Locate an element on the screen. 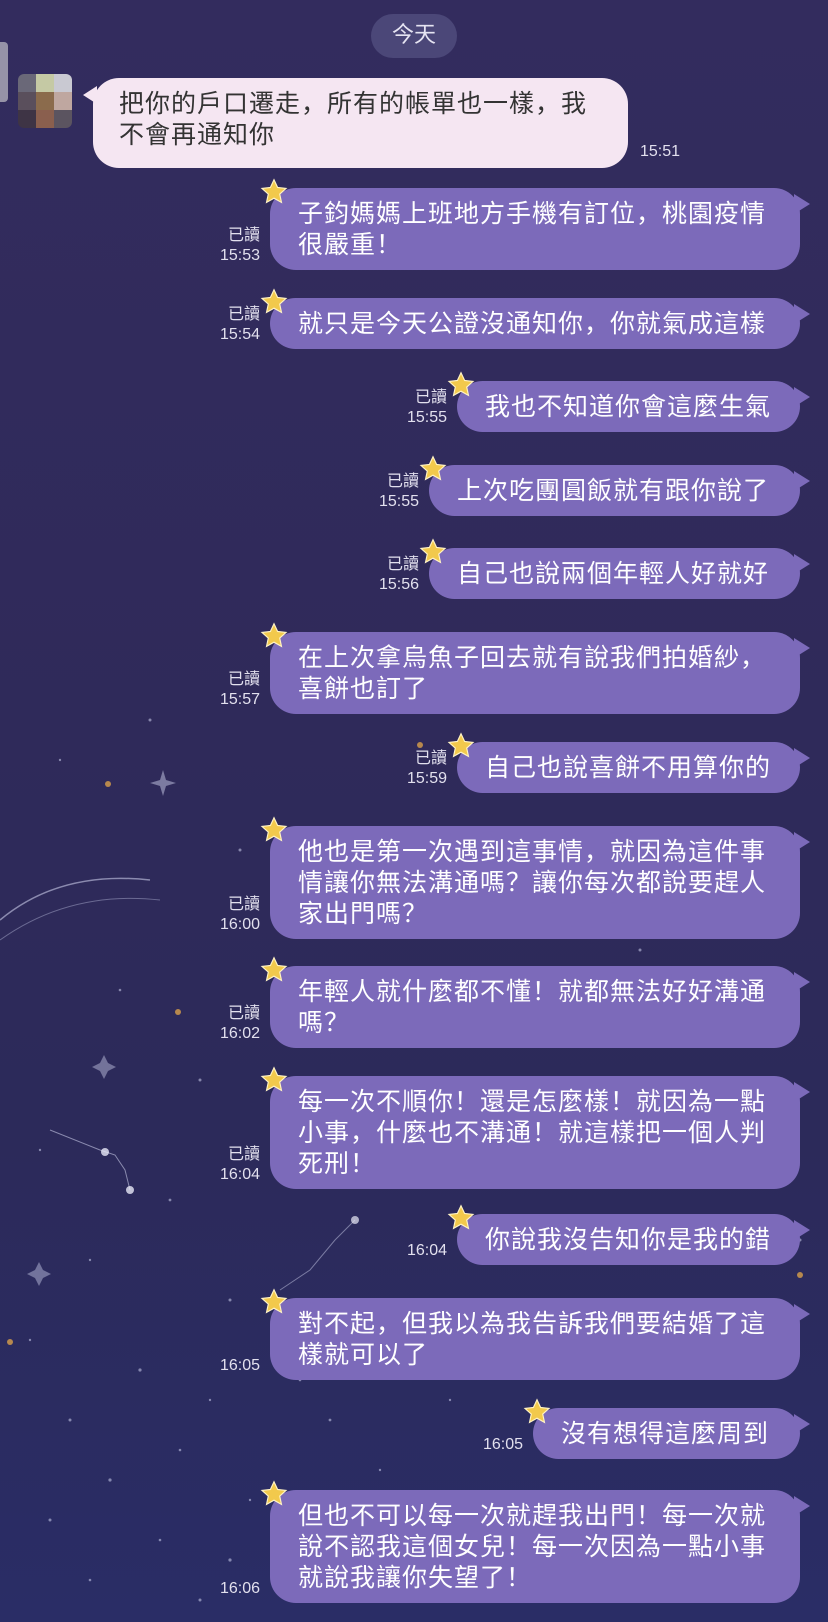  message-line: 自己也說兩個年輕人好就好 is located at coordinates (613, 573).